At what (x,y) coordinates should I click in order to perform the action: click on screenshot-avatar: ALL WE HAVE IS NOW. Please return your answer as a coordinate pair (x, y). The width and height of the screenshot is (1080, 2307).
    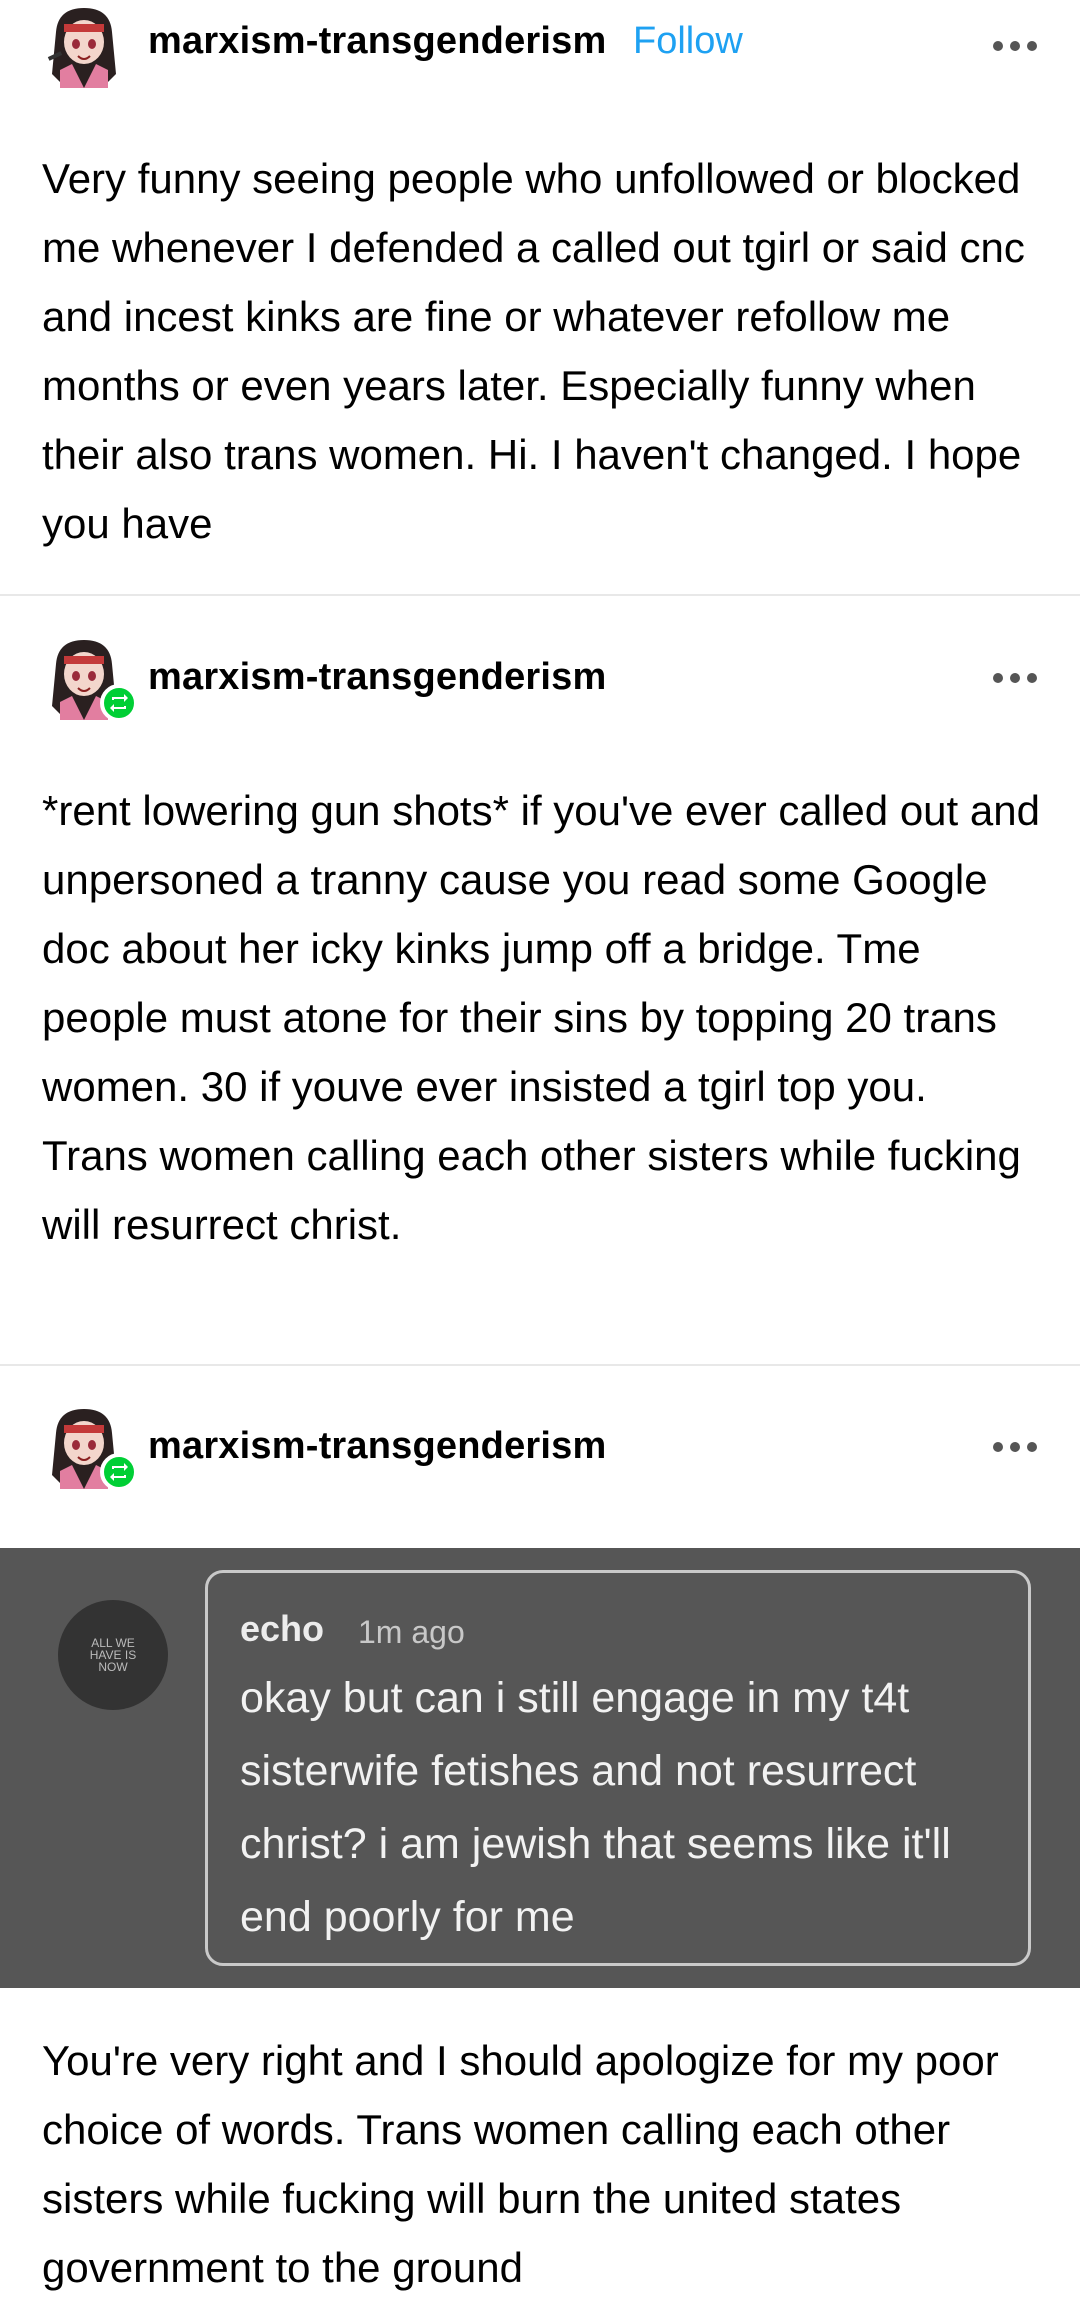
    Looking at the image, I should click on (113, 1655).